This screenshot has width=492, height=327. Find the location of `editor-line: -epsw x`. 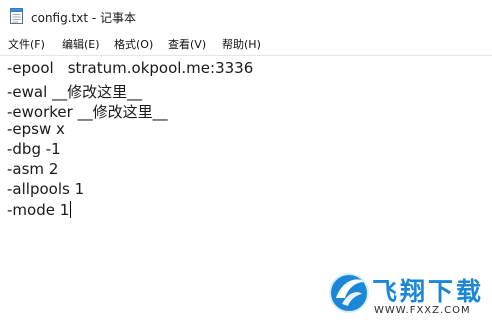

editor-line: -epsw x is located at coordinates (36, 129).